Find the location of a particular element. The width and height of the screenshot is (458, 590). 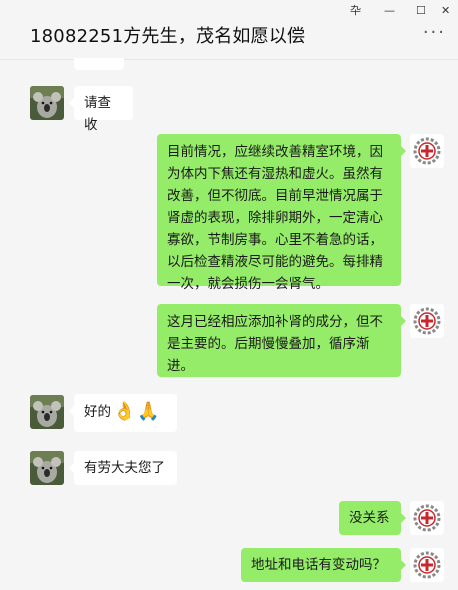

ok-hand-icon: 👌 is located at coordinates (124, 411).